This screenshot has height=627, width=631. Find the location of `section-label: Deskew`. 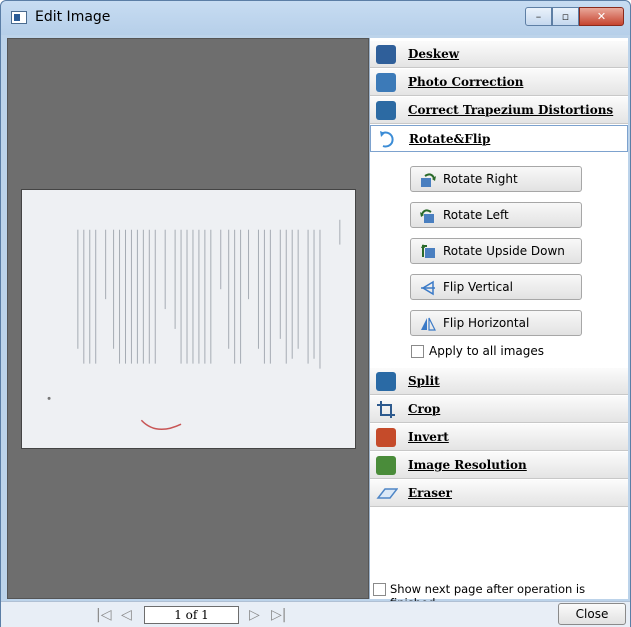

section-label: Deskew is located at coordinates (434, 54).